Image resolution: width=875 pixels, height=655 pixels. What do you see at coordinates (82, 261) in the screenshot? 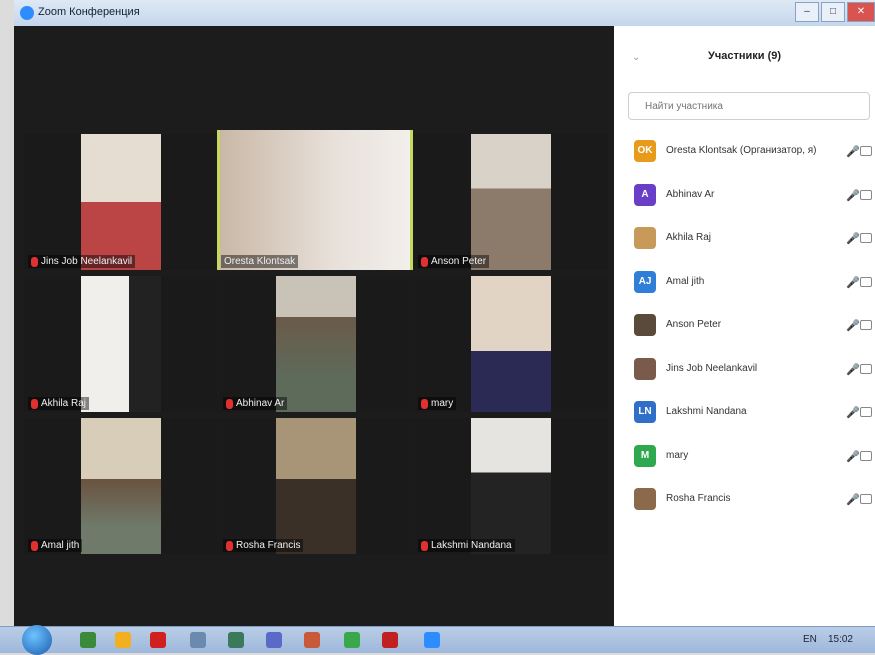
I see `tile-name-label: Jins Job Neelankavil` at bounding box center [82, 261].